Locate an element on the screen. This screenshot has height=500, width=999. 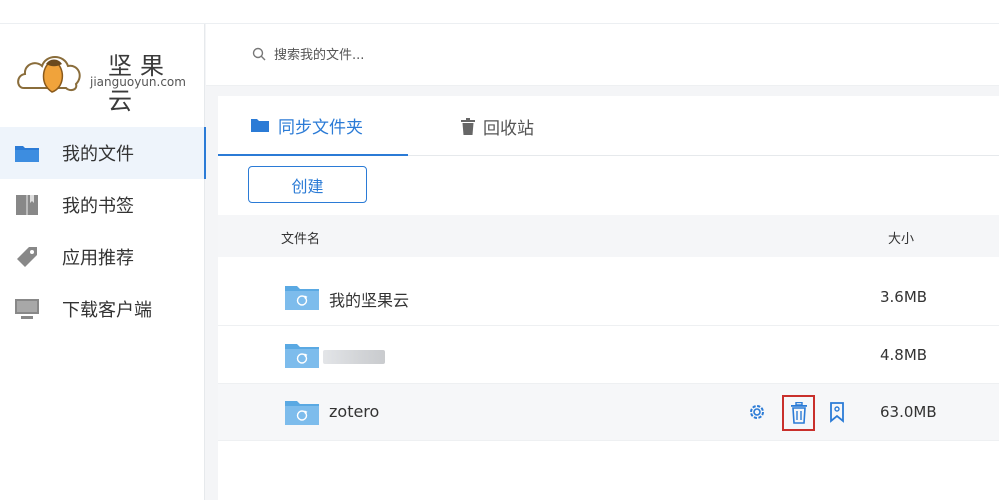
logo-nut-icon is located at coordinates (49, 74).